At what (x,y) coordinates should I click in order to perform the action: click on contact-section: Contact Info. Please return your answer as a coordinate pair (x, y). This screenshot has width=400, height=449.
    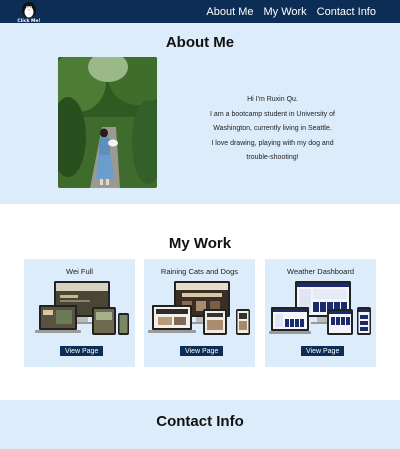
    Looking at the image, I should click on (200, 424).